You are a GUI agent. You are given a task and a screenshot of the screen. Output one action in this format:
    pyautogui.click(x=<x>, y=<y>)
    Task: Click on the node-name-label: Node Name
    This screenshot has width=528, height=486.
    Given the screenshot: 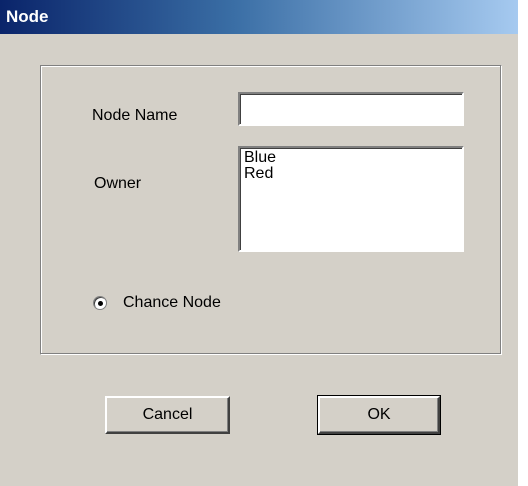 What is the action you would take?
    pyautogui.click(x=135, y=115)
    